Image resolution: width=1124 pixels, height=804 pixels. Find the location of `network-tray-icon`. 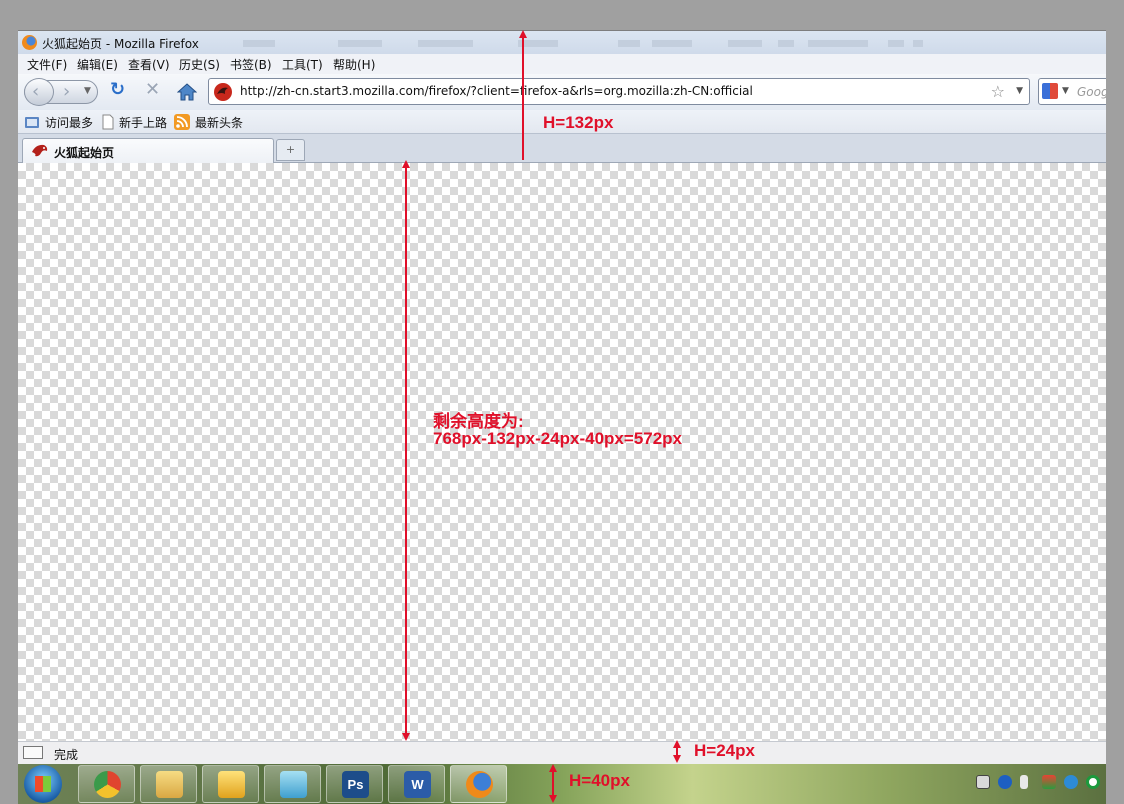

network-tray-icon is located at coordinates (1049, 782).